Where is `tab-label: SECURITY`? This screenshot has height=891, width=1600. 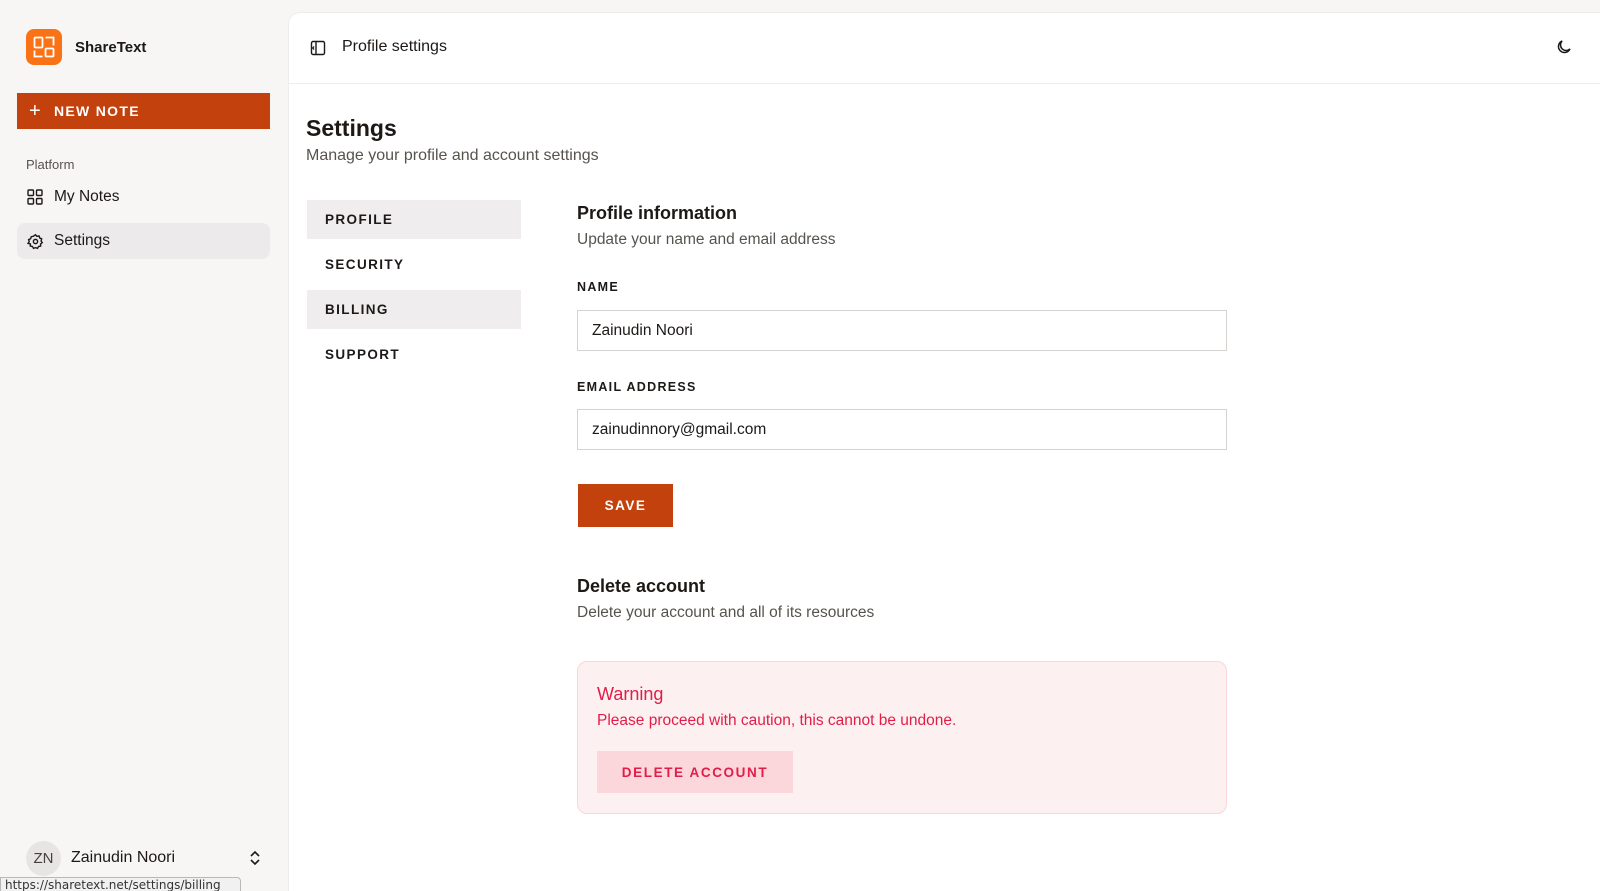 tab-label: SECURITY is located at coordinates (365, 264).